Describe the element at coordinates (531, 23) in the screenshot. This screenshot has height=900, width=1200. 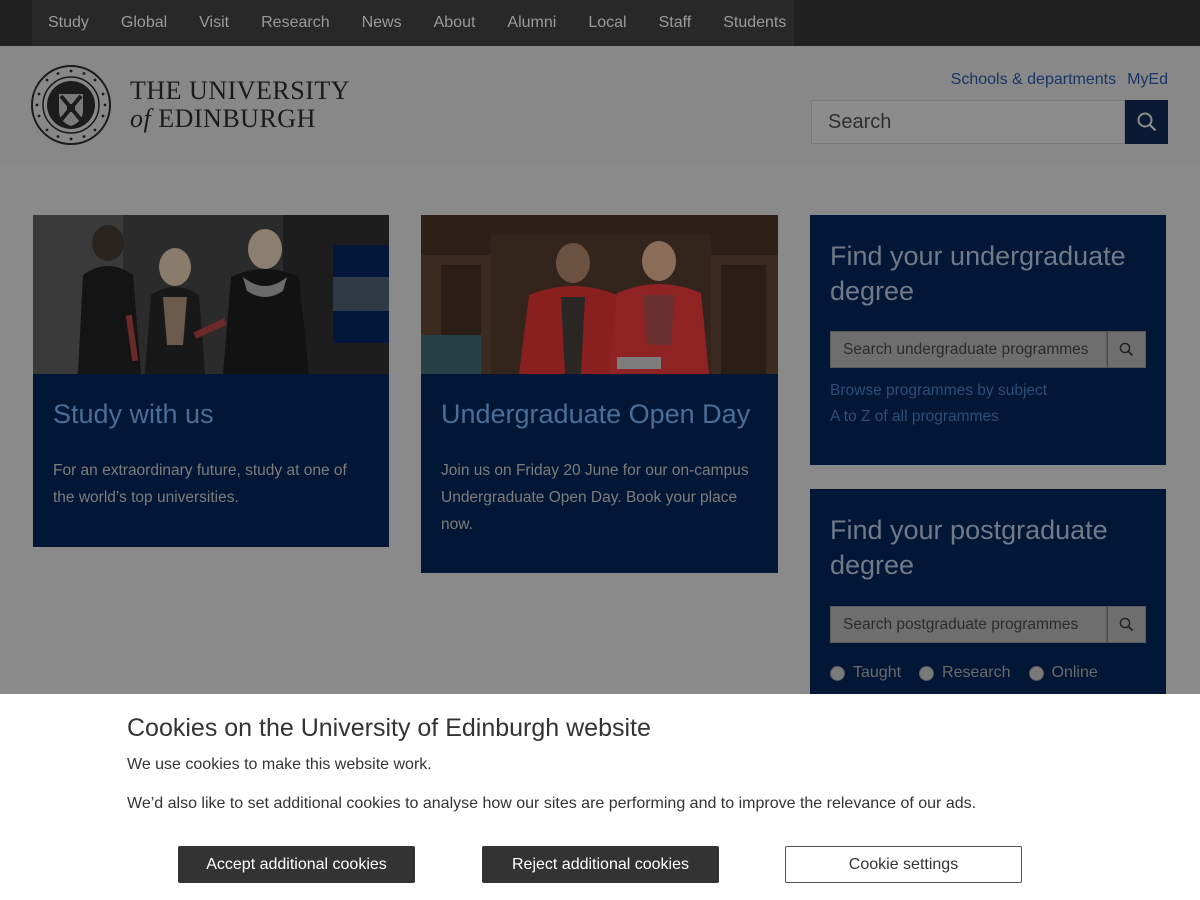
I see `nav-item-alumni: Alumni` at that location.